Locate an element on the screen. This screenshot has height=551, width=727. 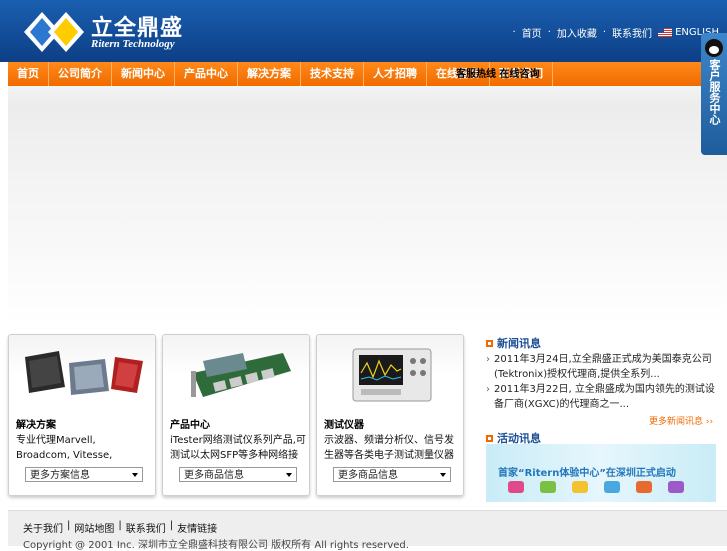
customer-service-tab: 客户服务中心 is located at coordinates (714, 94).